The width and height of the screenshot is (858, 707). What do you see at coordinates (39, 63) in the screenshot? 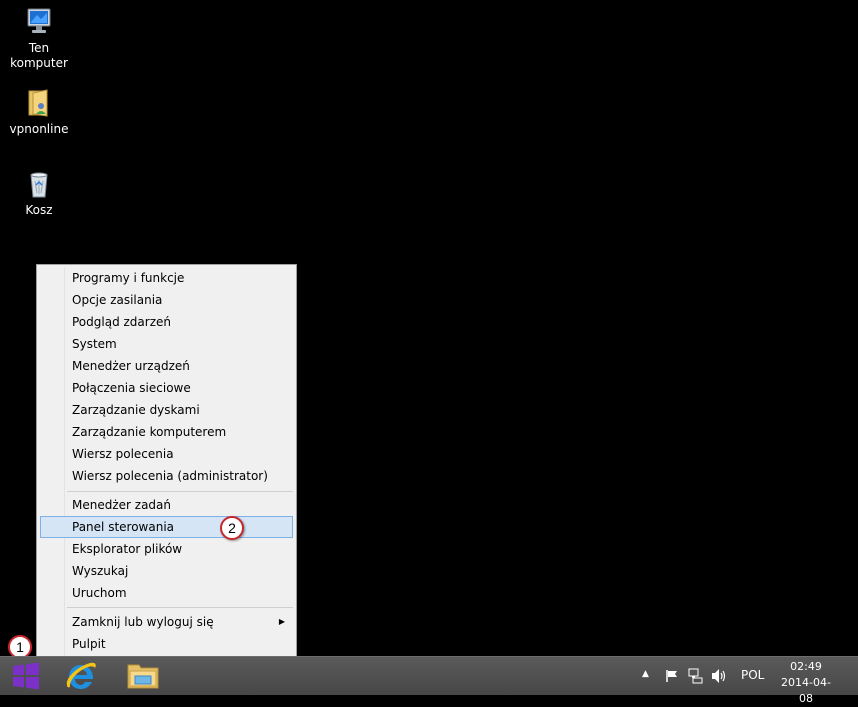
I see `desktop-icon-label: komputer` at bounding box center [39, 63].